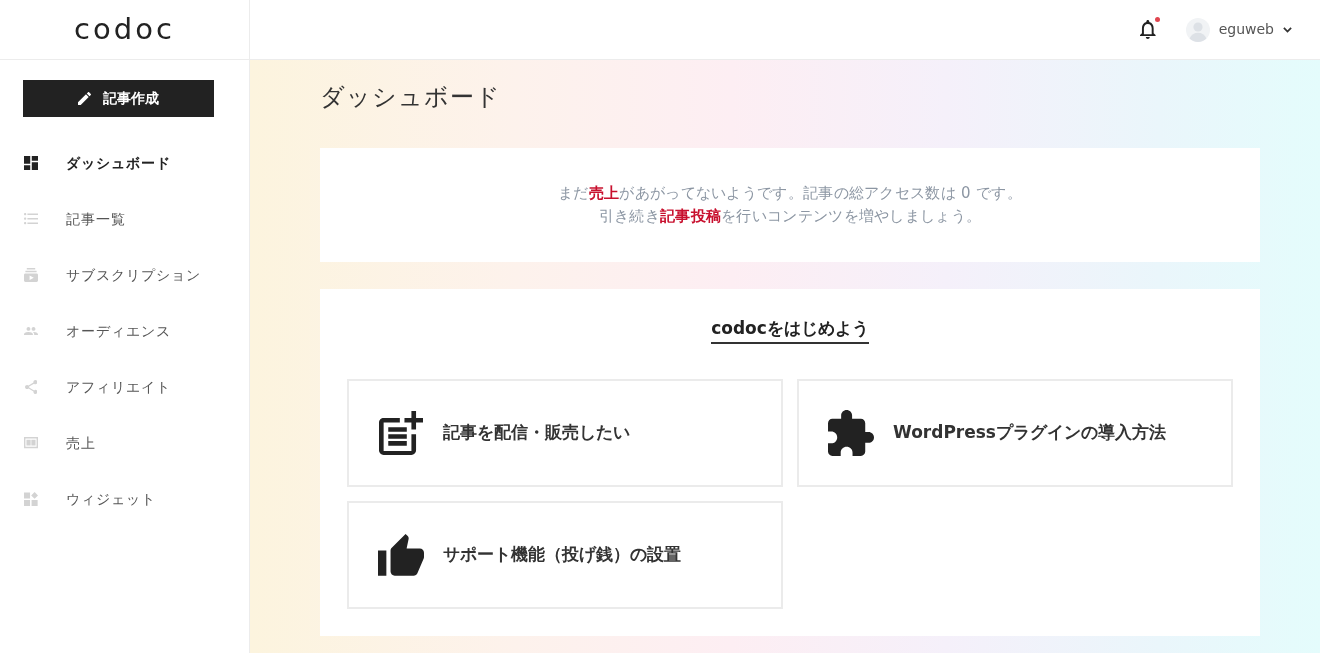 The image size is (1320, 653). What do you see at coordinates (790, 330) in the screenshot?
I see `section-title: codocをはじめよう` at bounding box center [790, 330].